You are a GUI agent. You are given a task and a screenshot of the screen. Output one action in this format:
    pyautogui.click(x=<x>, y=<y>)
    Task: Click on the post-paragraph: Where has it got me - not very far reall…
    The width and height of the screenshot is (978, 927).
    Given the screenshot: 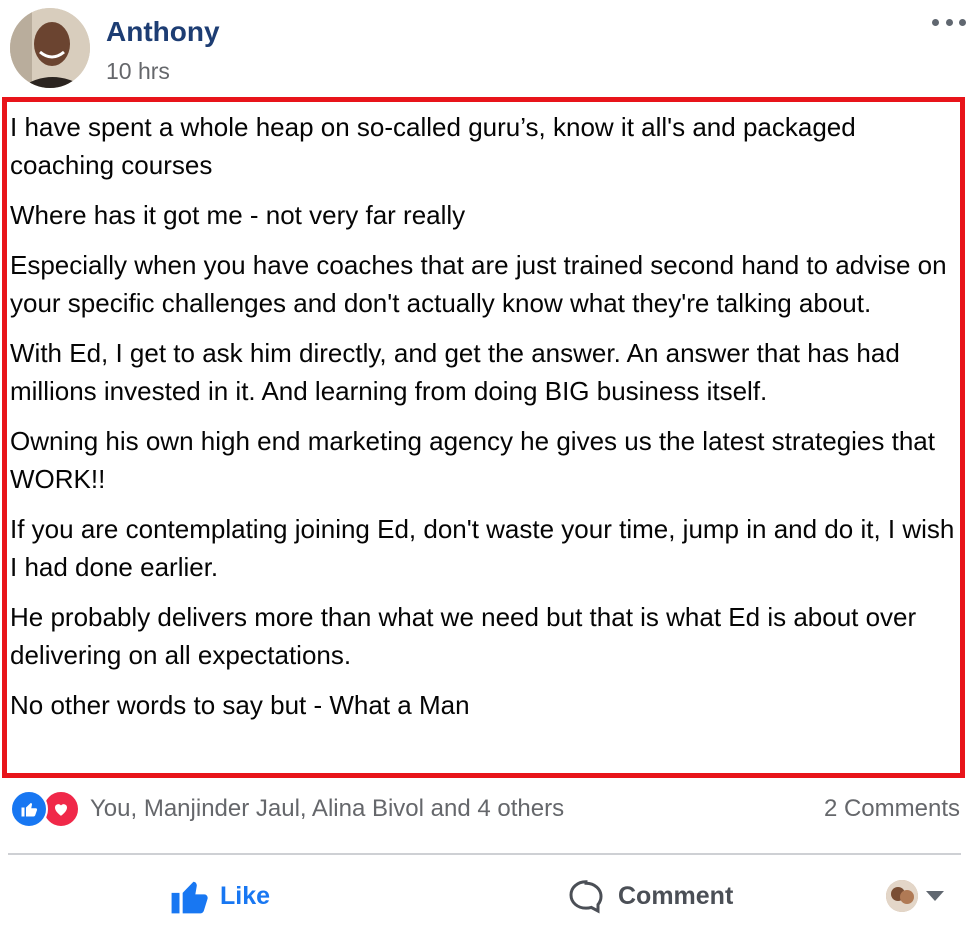 What is the action you would take?
    pyautogui.click(x=238, y=215)
    